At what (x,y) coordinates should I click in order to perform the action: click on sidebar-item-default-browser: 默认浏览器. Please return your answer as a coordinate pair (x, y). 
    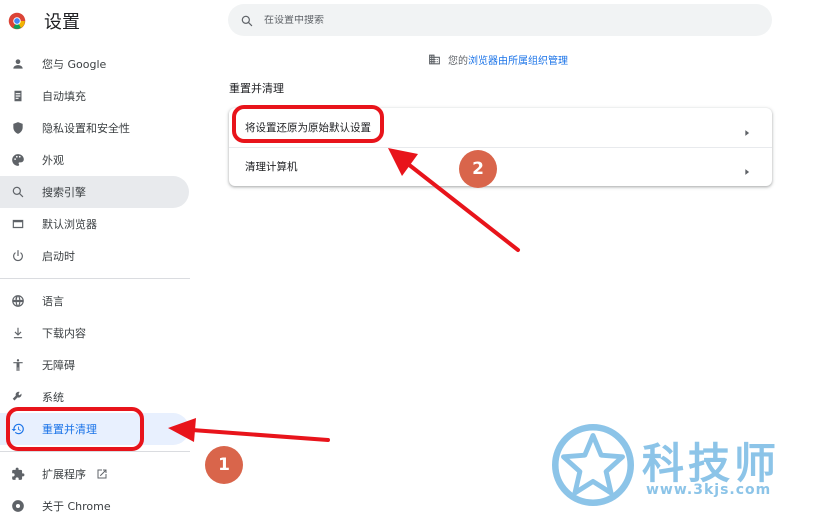
    Looking at the image, I should click on (94, 224).